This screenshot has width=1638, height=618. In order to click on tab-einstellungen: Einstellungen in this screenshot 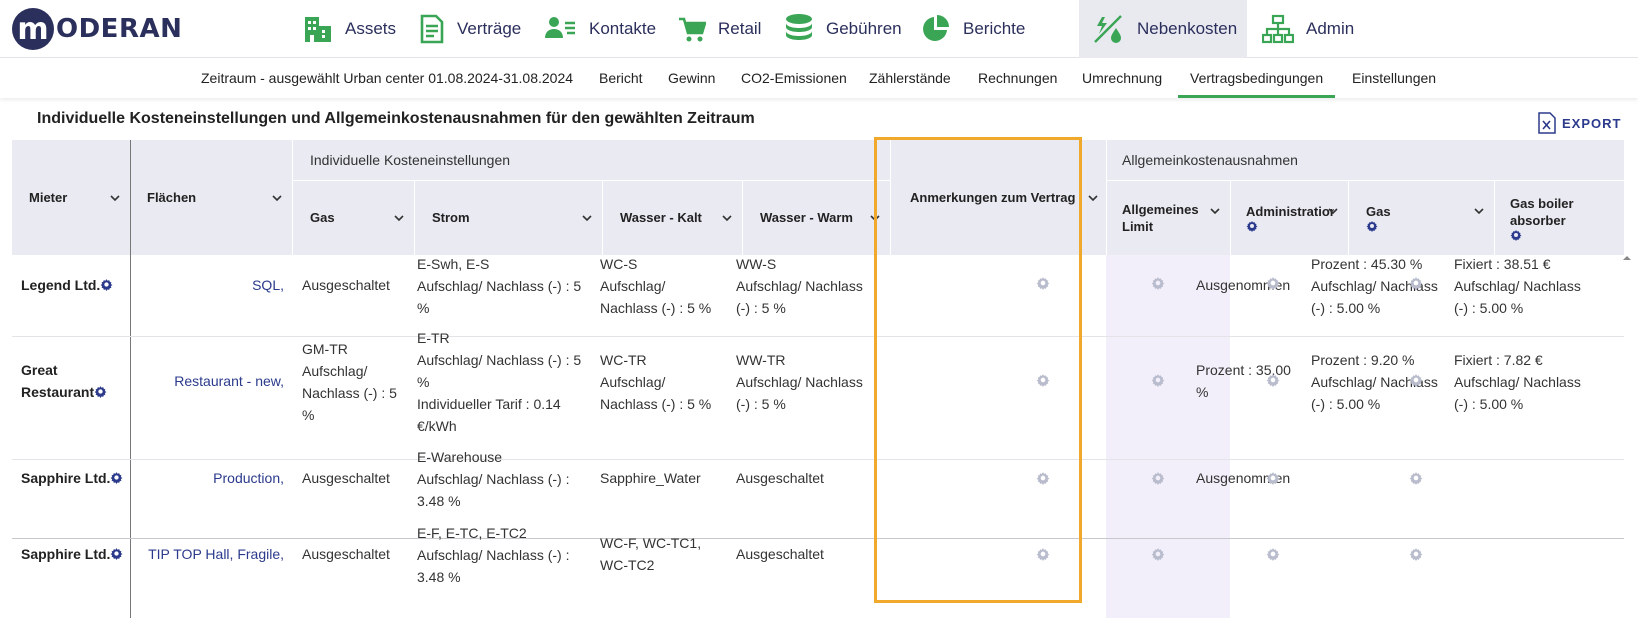, I will do `click(1394, 78)`.